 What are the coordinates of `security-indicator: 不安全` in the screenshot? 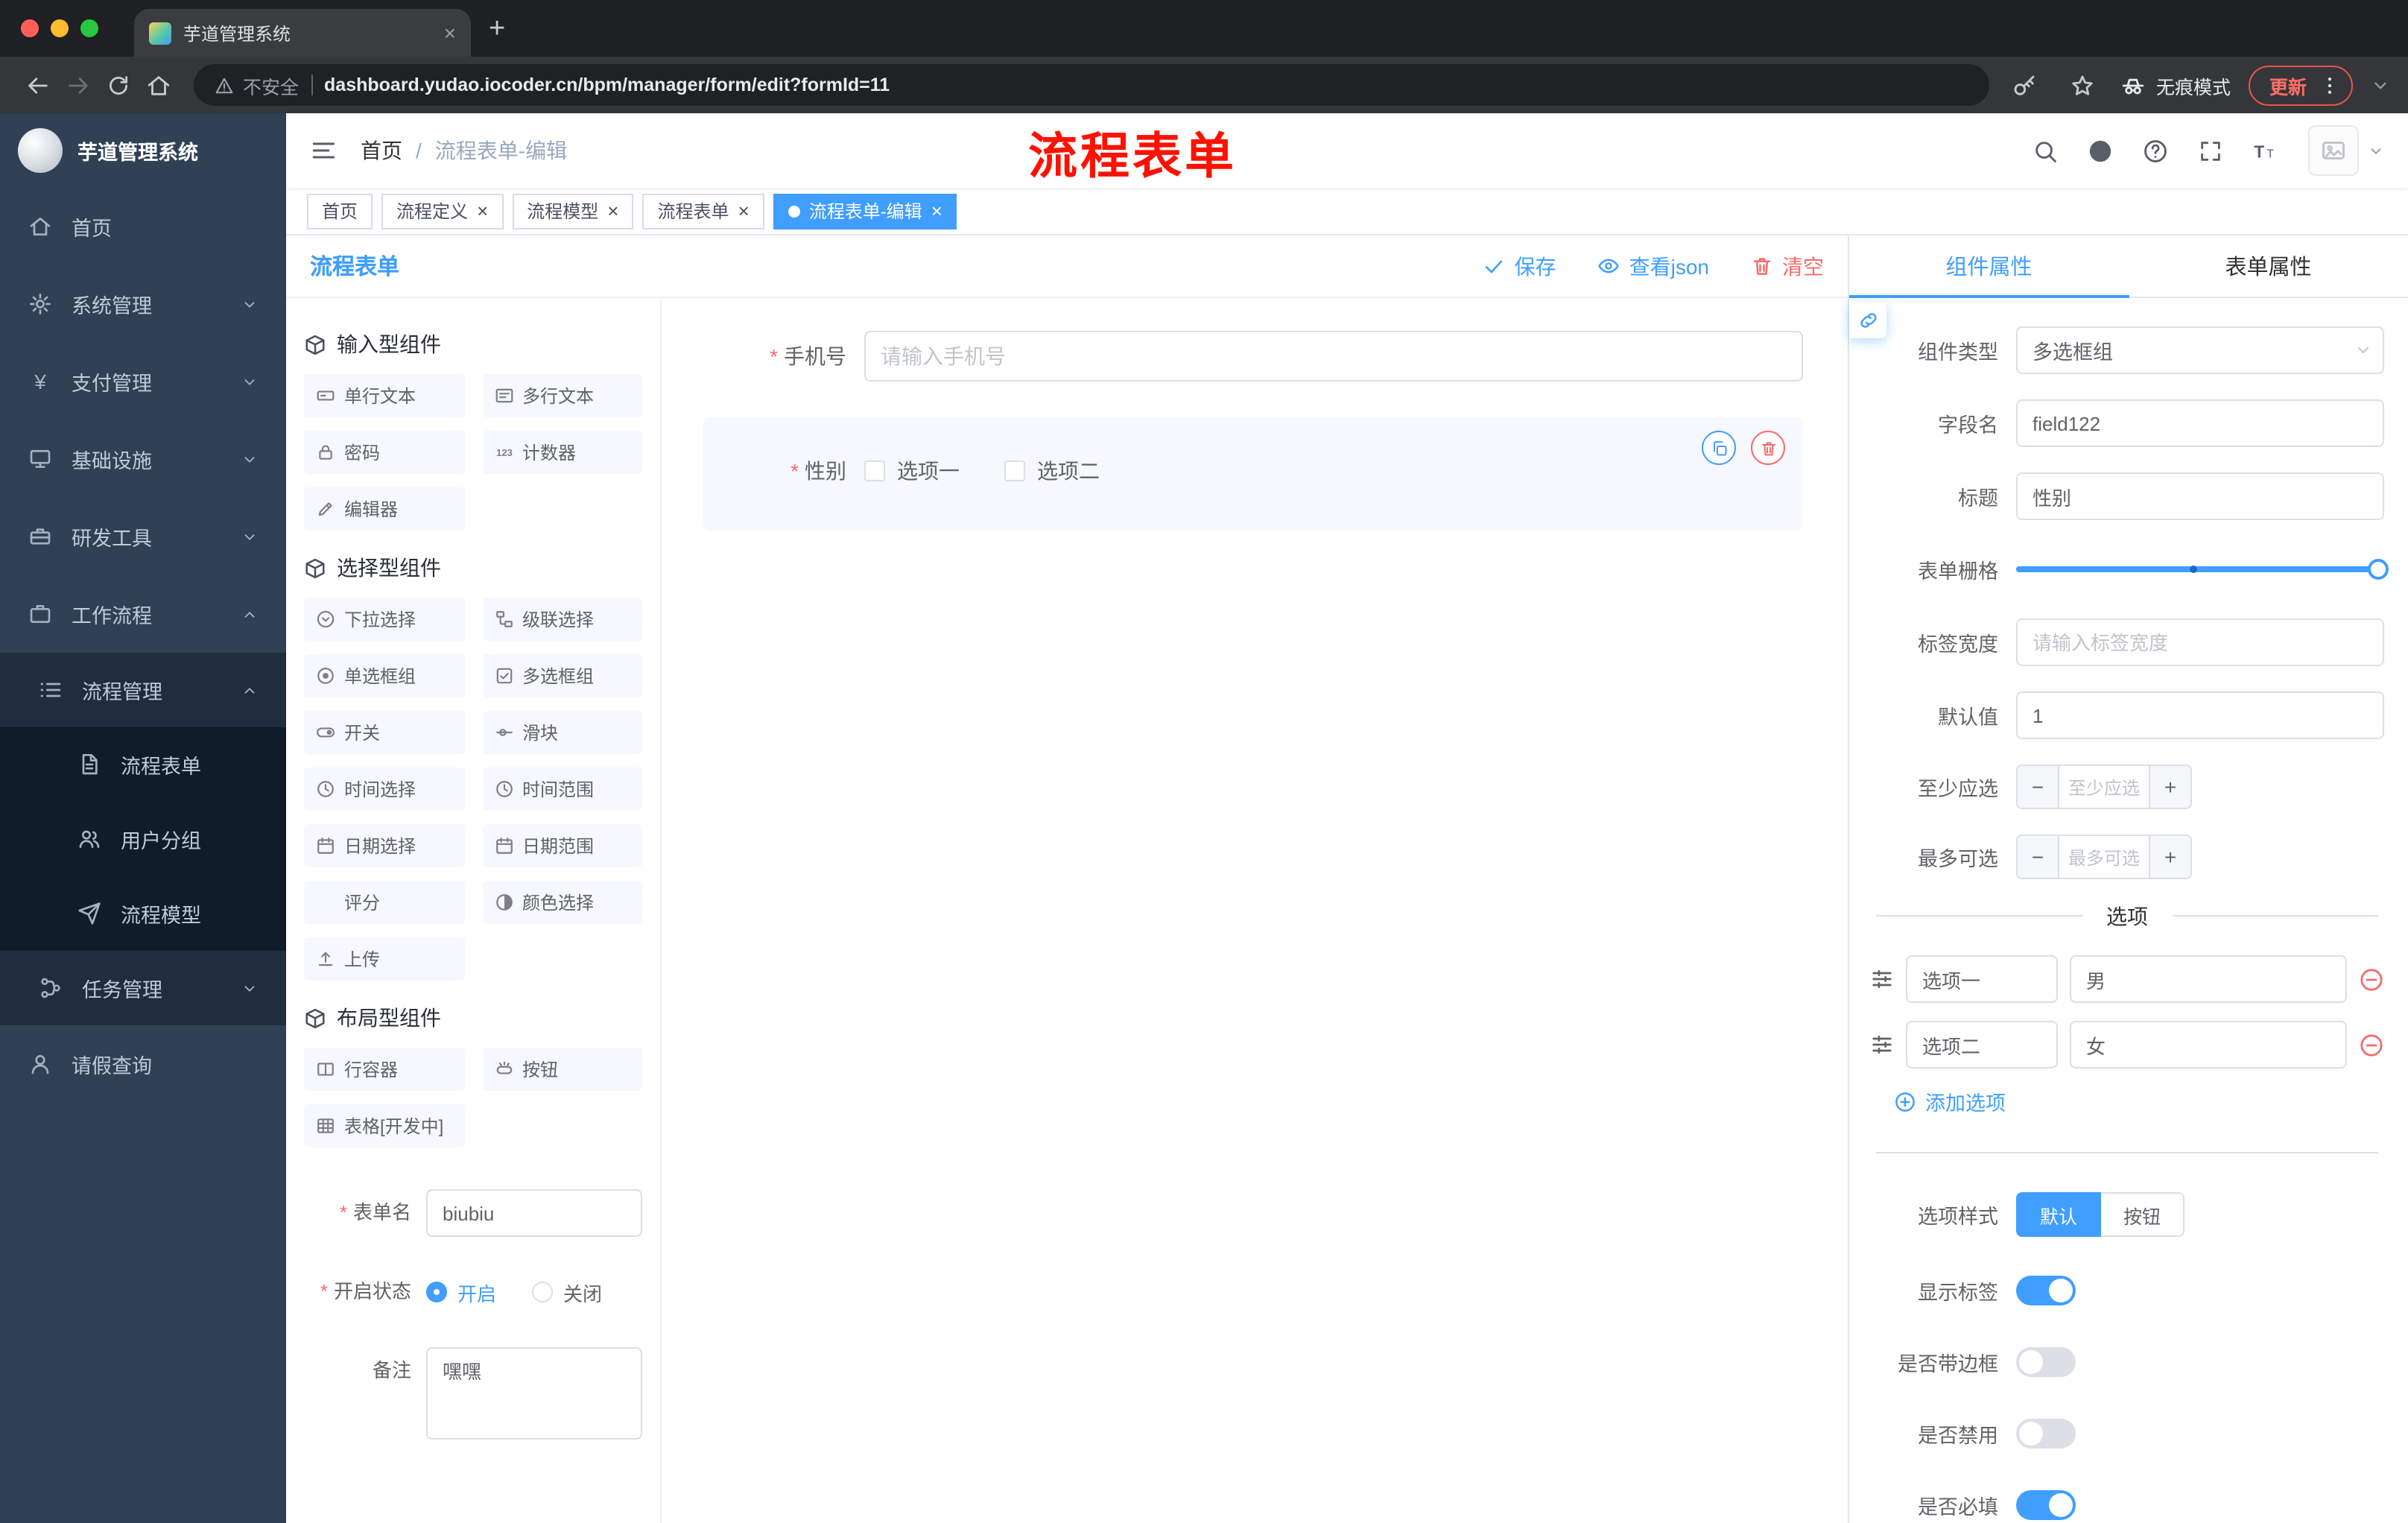 It's located at (257, 85).